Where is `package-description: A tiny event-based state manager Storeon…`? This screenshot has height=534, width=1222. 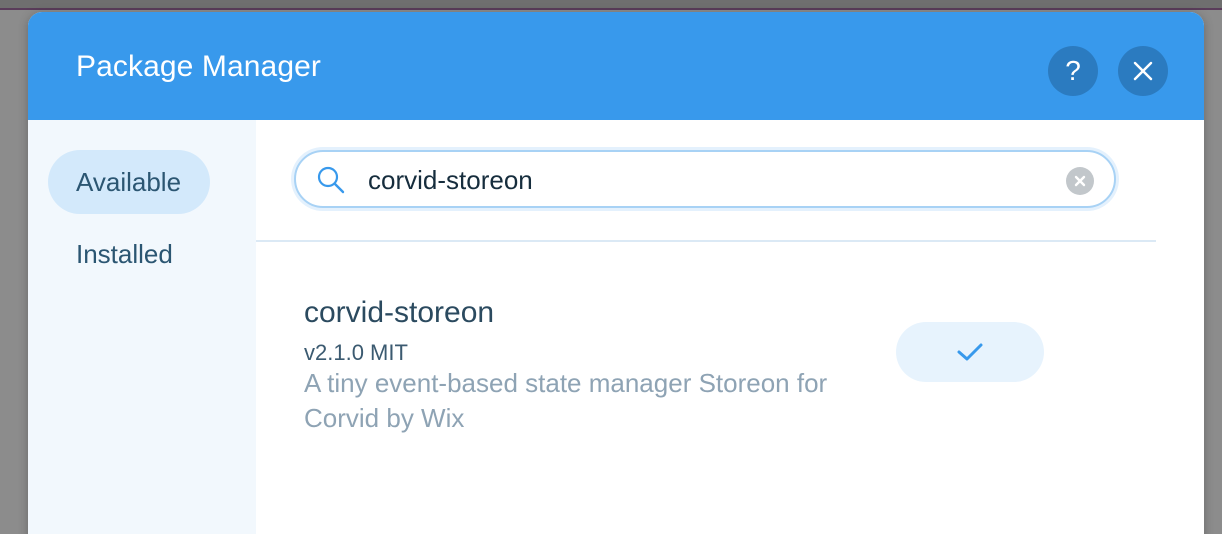
package-description: A tiny event-based state manager Storeon… is located at coordinates (566, 400).